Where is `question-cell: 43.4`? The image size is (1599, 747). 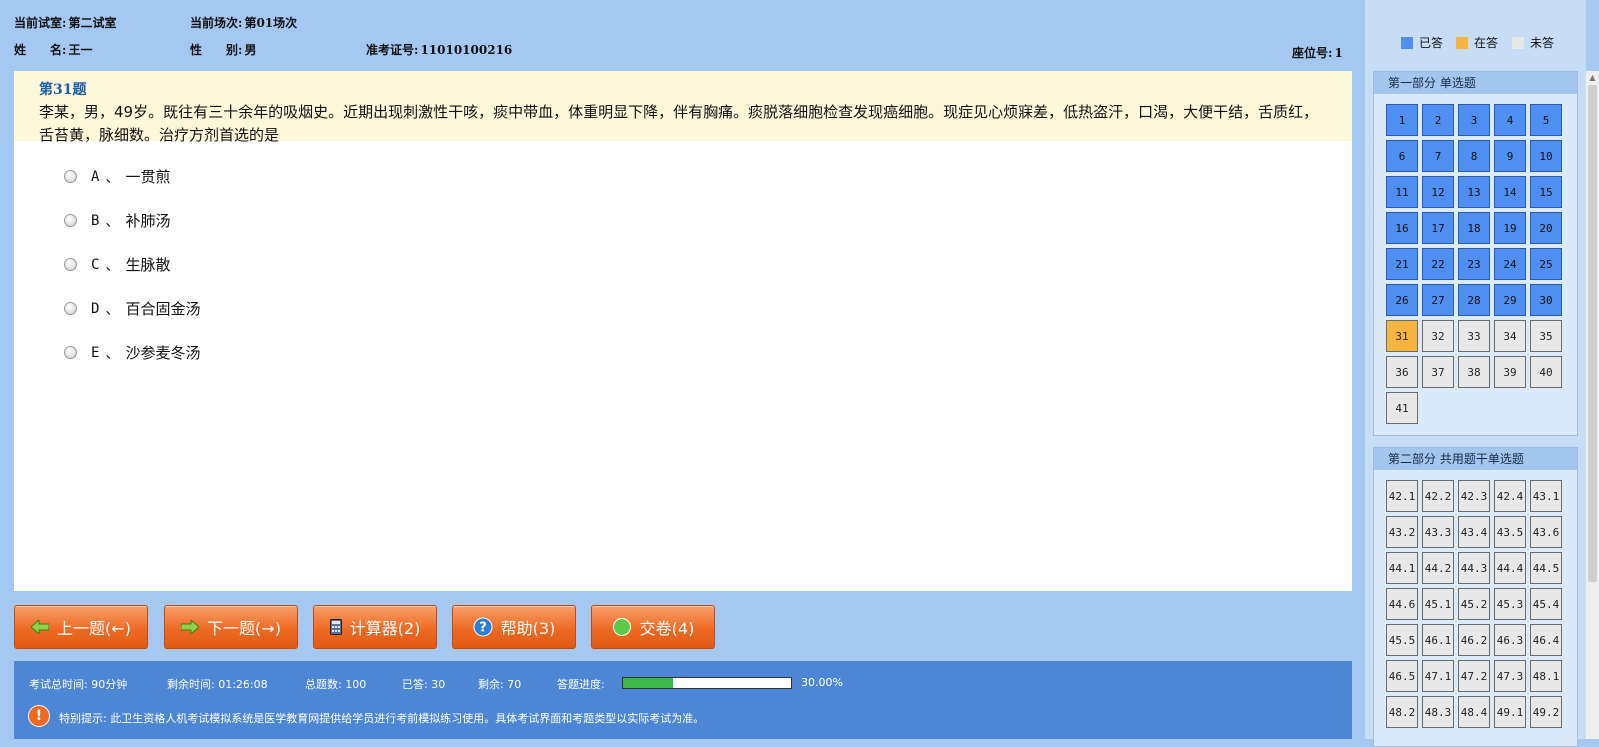
question-cell: 43.4 is located at coordinates (1474, 532).